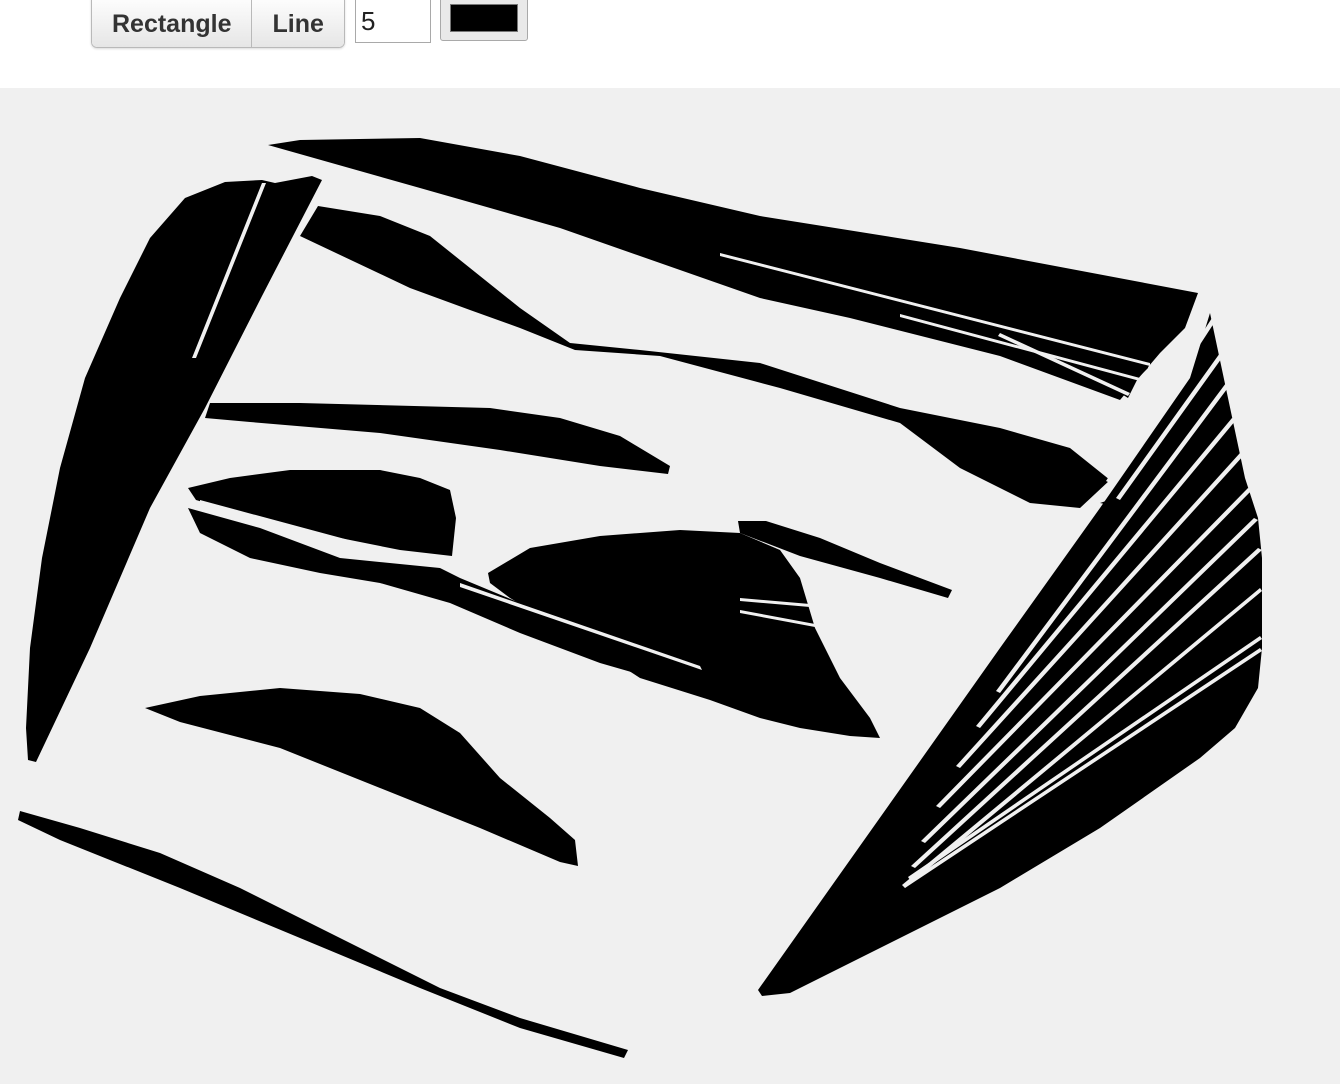  What do you see at coordinates (172, 23) in the screenshot?
I see `rectangle-tool-button: Rectangle` at bounding box center [172, 23].